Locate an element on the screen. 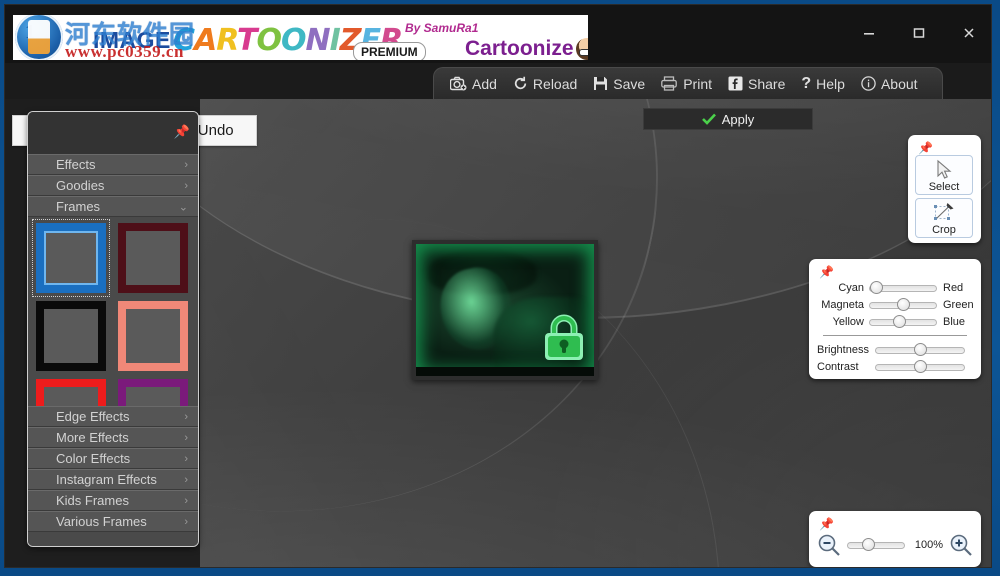 The width and height of the screenshot is (1000, 576). image-preview is located at coordinates (505, 310).